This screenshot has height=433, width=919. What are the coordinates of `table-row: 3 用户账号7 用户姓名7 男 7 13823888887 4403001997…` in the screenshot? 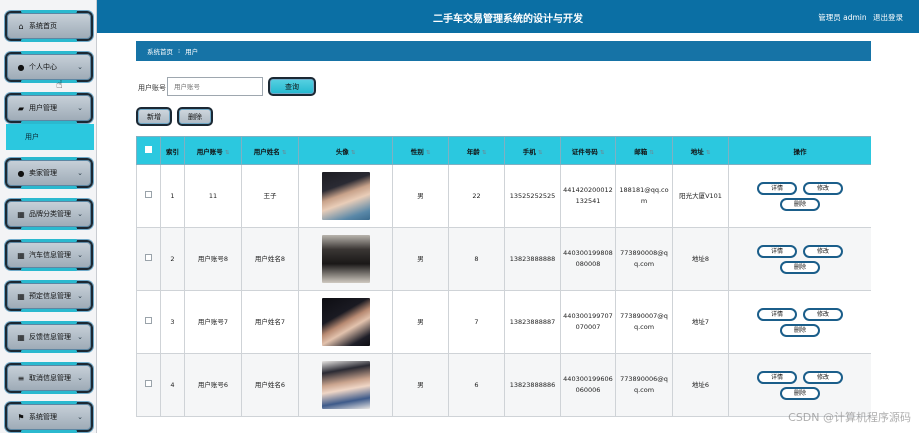 It's located at (503, 322).